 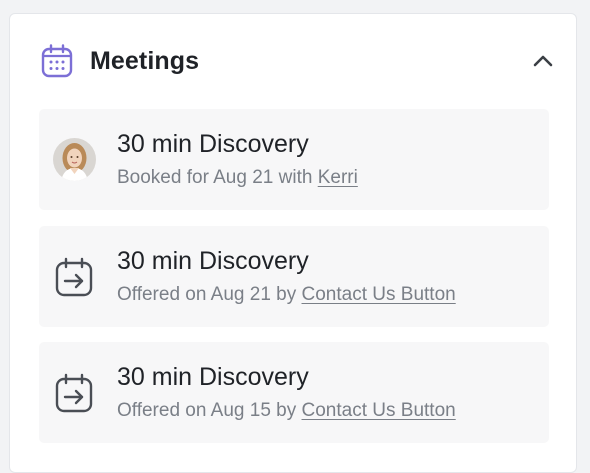 I want to click on section-title: Meetings, so click(x=145, y=61).